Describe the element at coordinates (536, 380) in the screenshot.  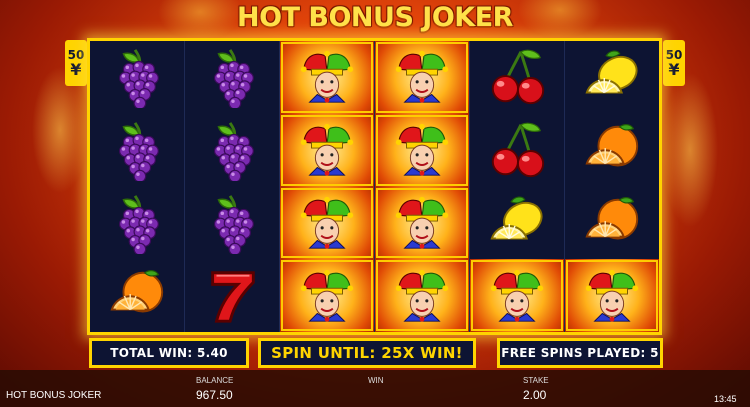
I see `stake-label: STAKE` at that location.